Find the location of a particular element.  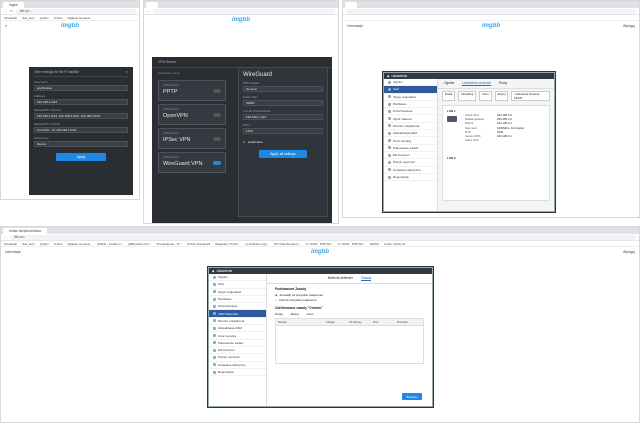

close-icon: ✕ is located at coordinates (126, 72).